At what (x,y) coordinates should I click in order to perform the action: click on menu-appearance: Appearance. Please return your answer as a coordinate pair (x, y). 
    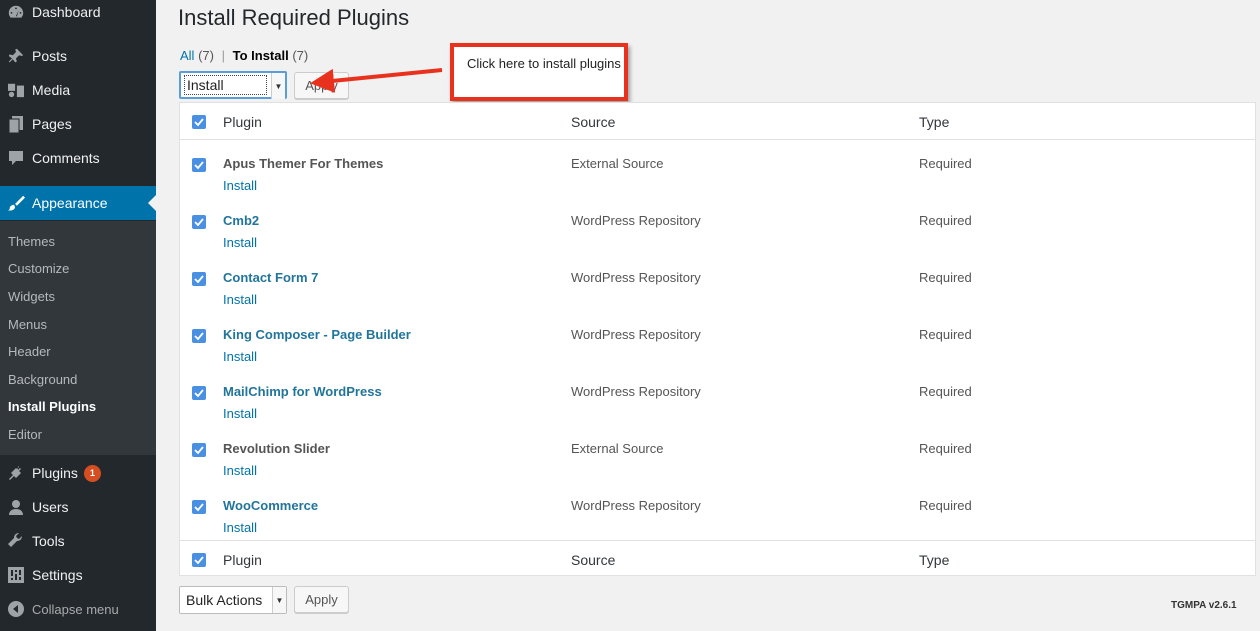
    Looking at the image, I should click on (78, 203).